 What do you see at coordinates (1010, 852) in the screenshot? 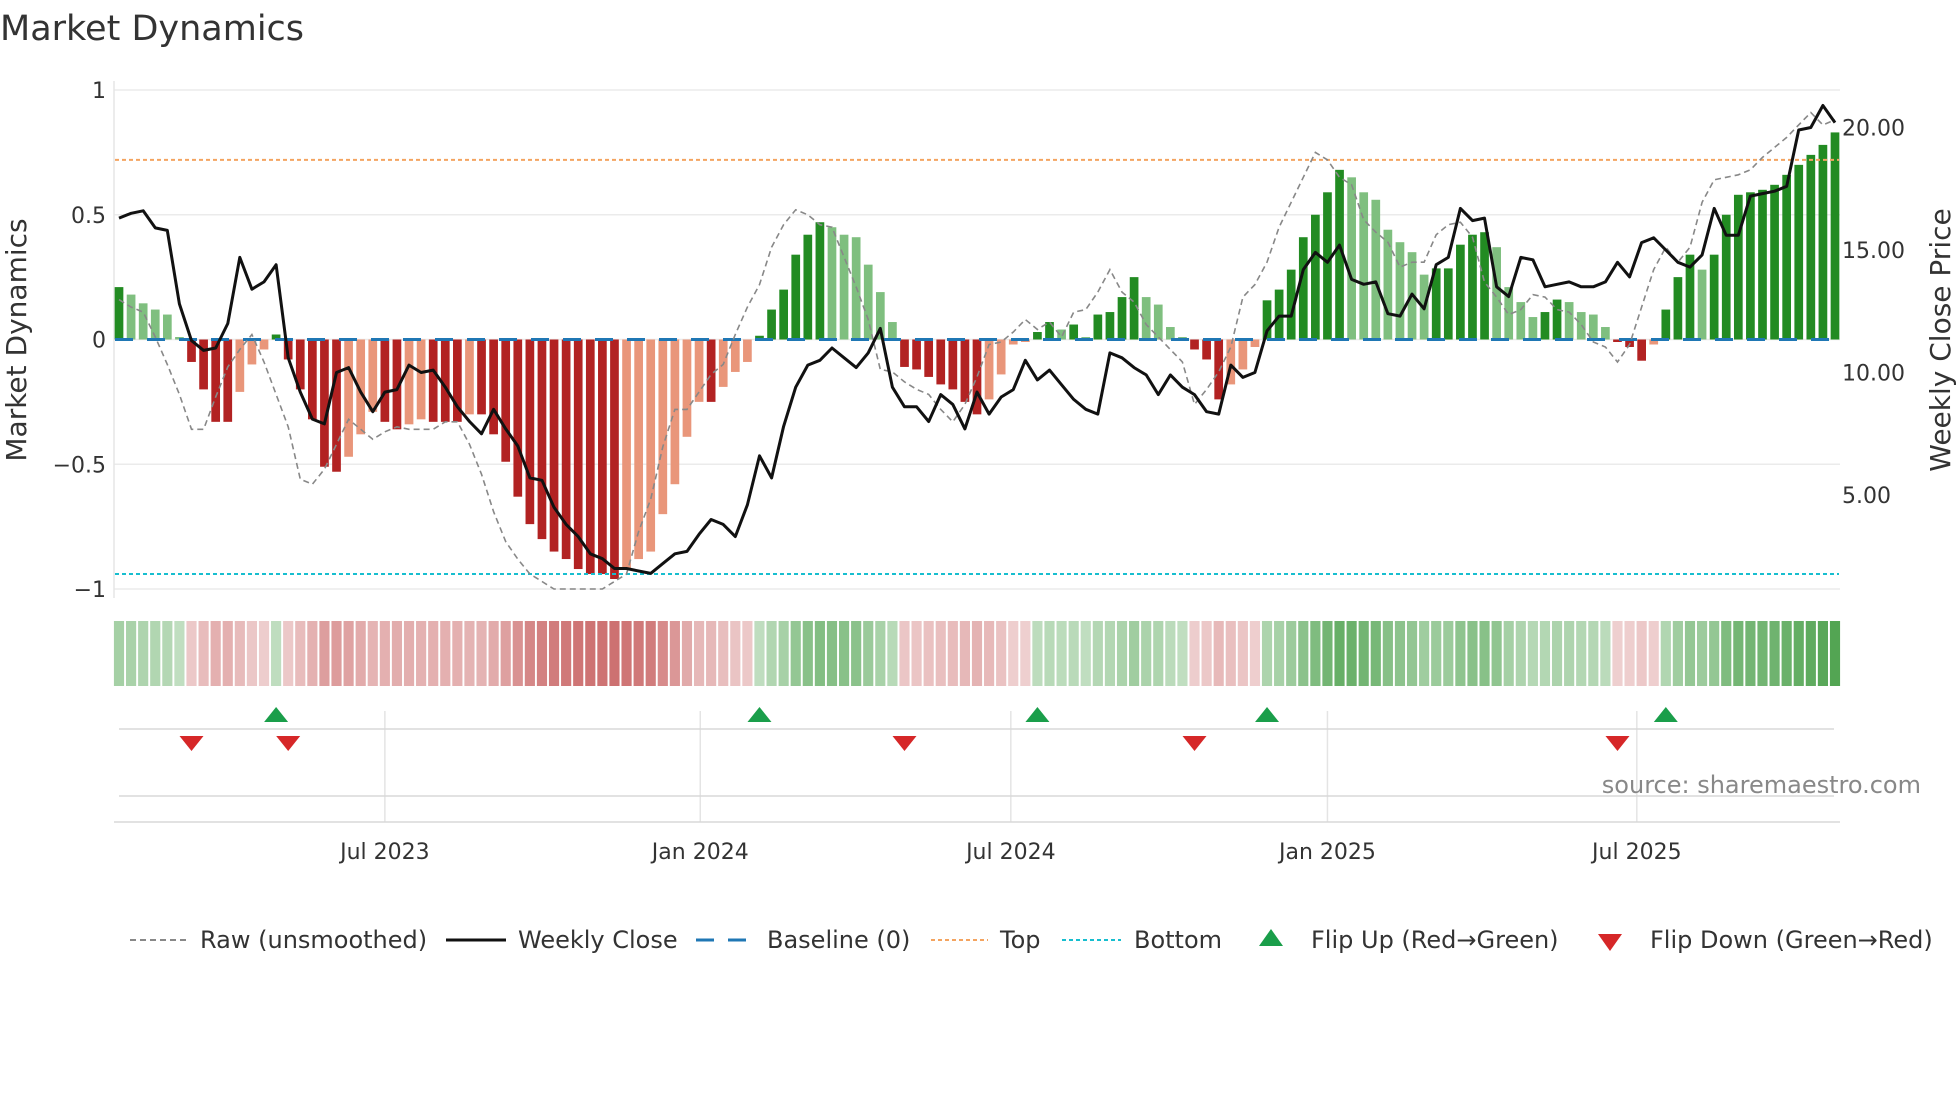
I see `x-tick-label: Jul 2024` at bounding box center [1010, 852].